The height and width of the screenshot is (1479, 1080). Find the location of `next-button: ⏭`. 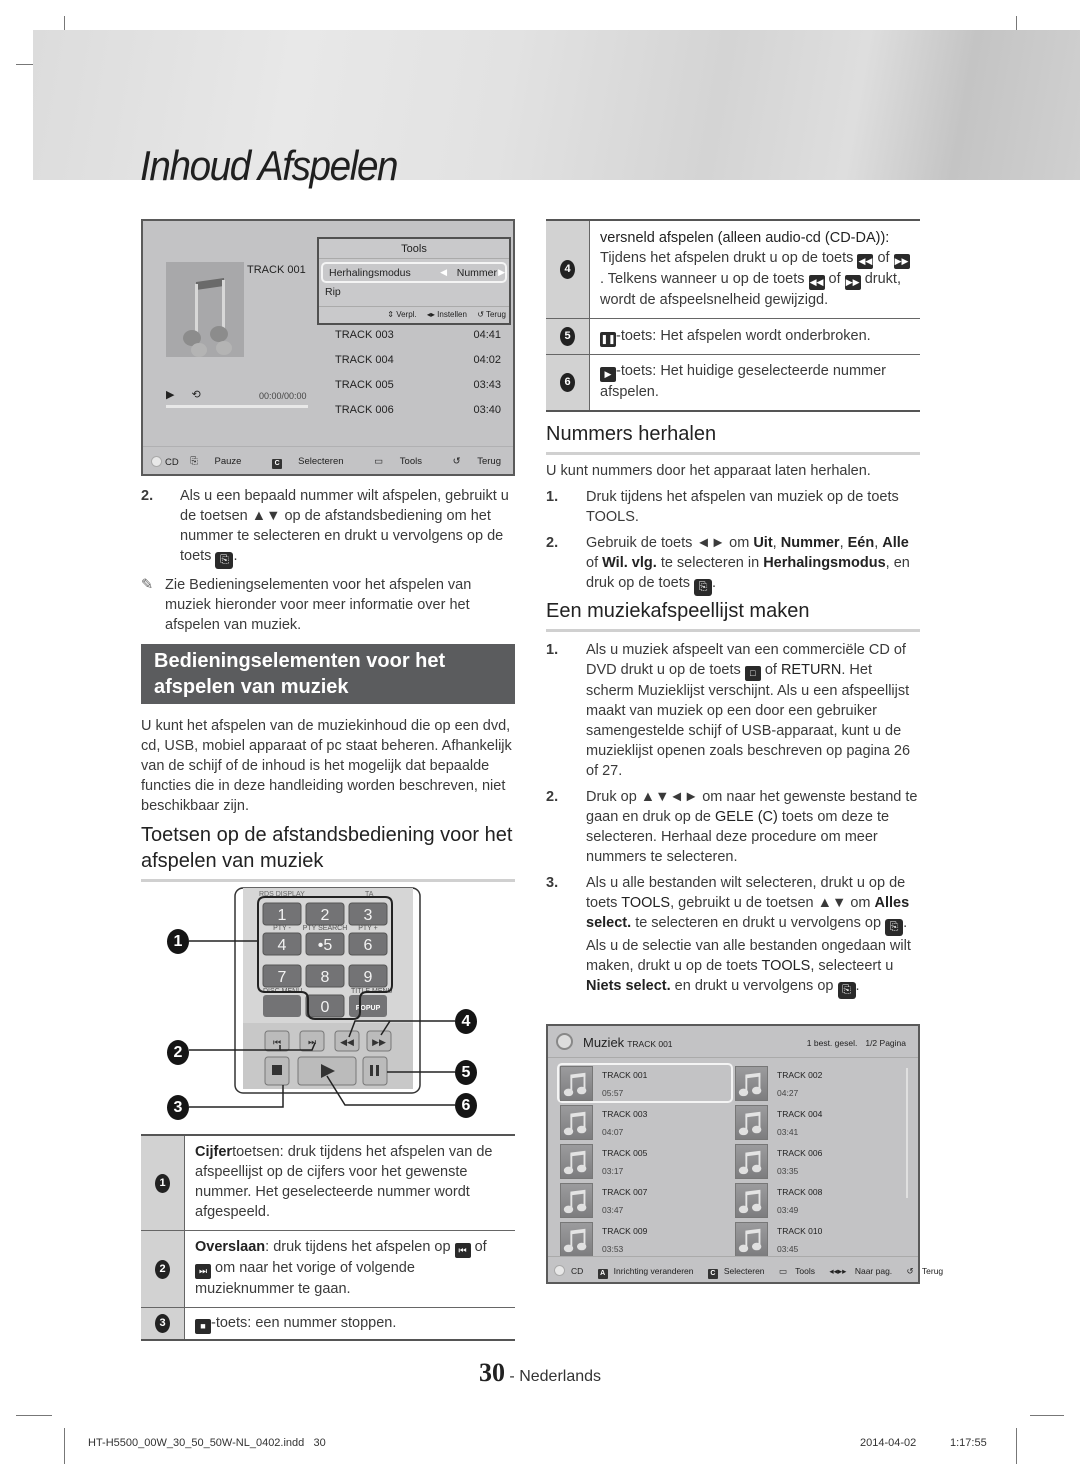

next-button: ⏭ is located at coordinates (312, 1041).